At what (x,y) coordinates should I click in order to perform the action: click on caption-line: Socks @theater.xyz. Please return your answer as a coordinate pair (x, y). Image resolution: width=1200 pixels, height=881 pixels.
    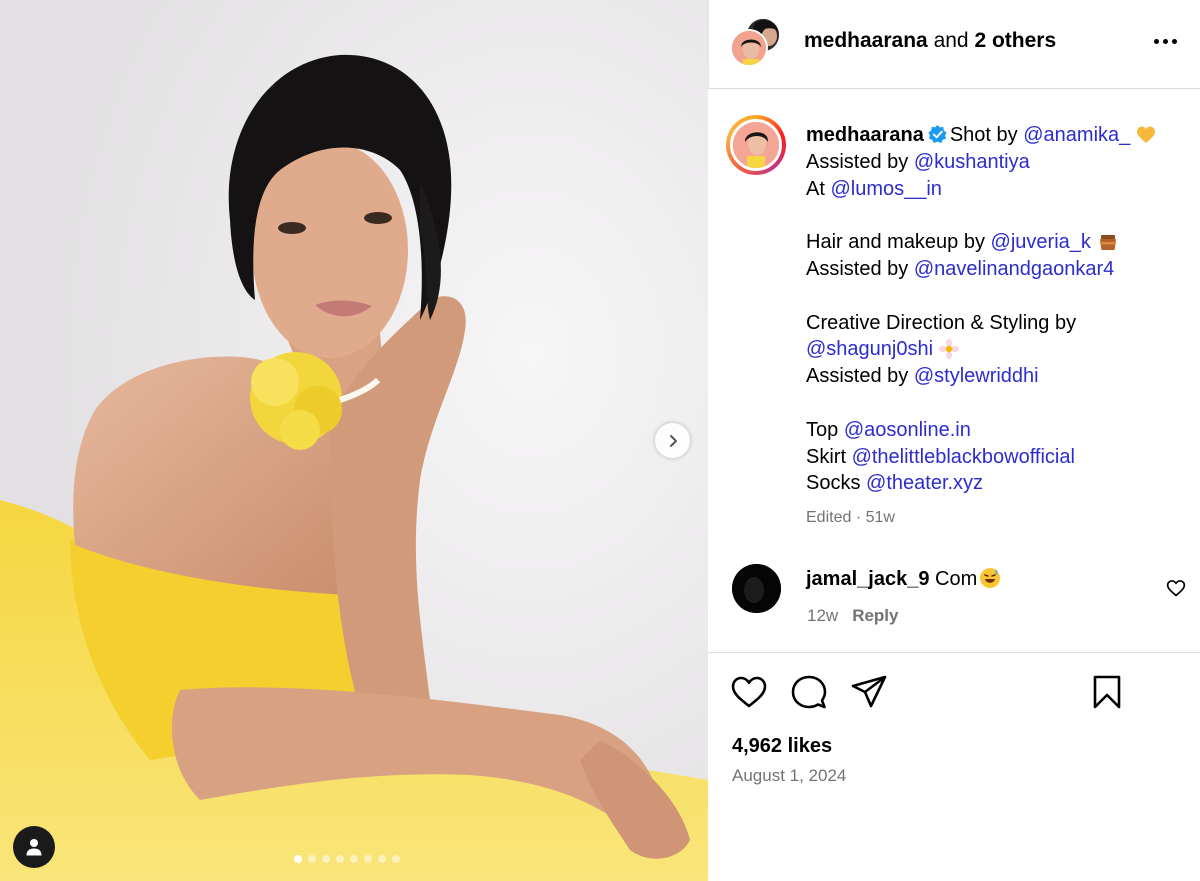
    Looking at the image, I should click on (996, 483).